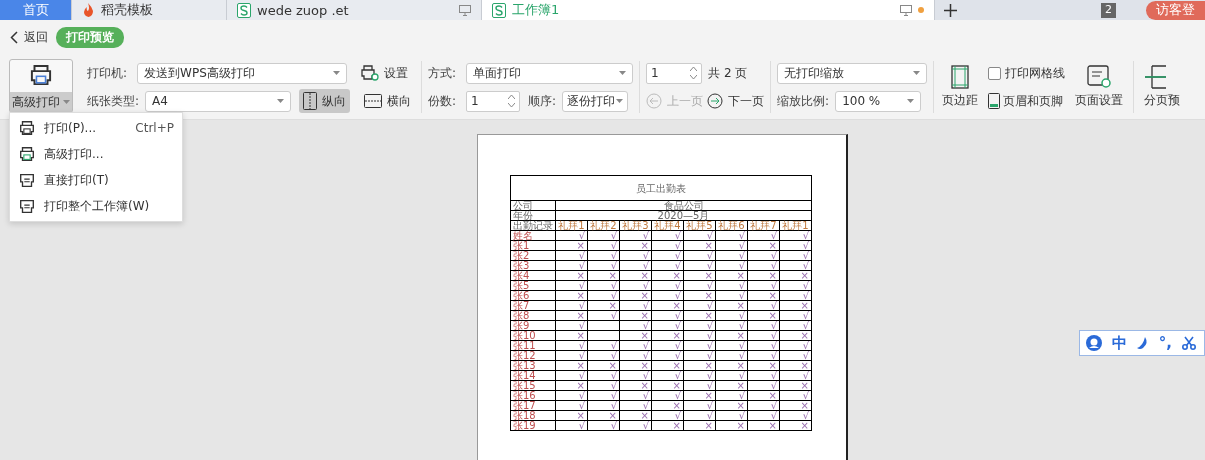  What do you see at coordinates (906, 10) in the screenshot?
I see `monitor-icon` at bounding box center [906, 10].